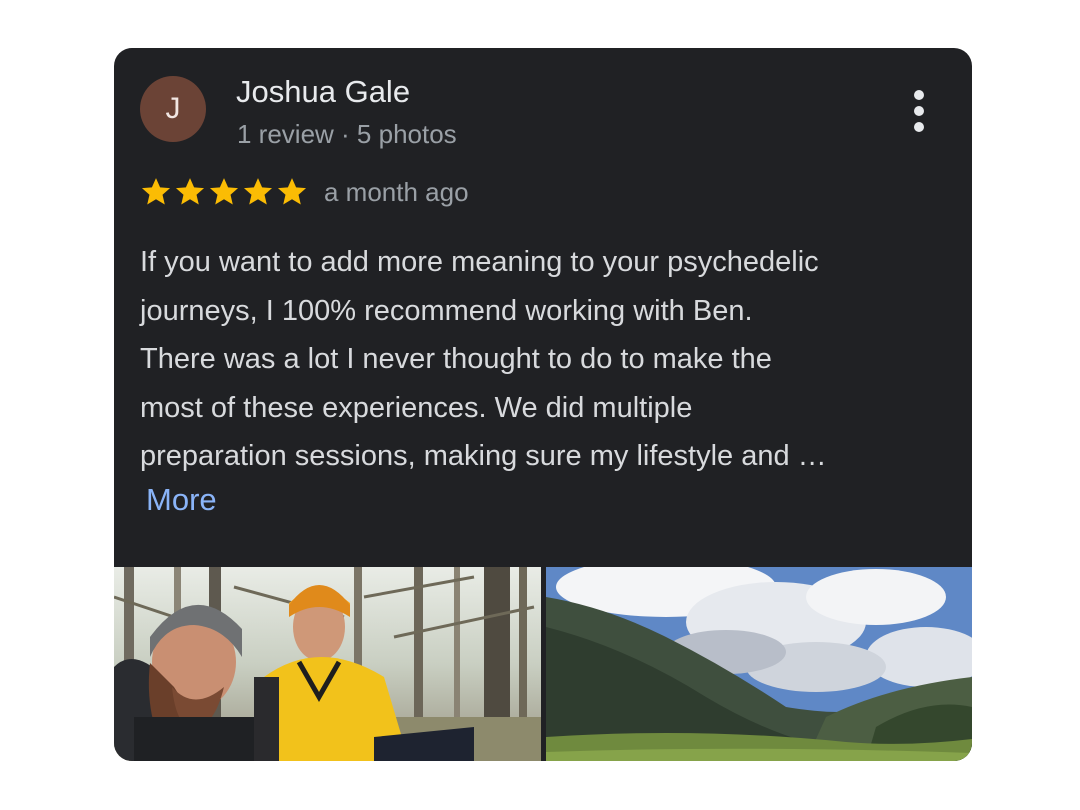  Describe the element at coordinates (759, 664) in the screenshot. I see `review-photo-mountains` at that location.